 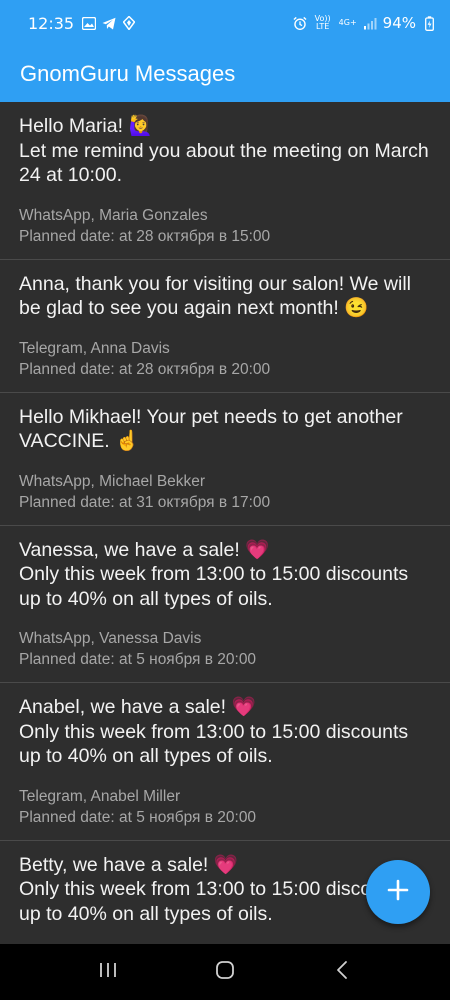 I want to click on recents-icon, so click(x=108, y=972).